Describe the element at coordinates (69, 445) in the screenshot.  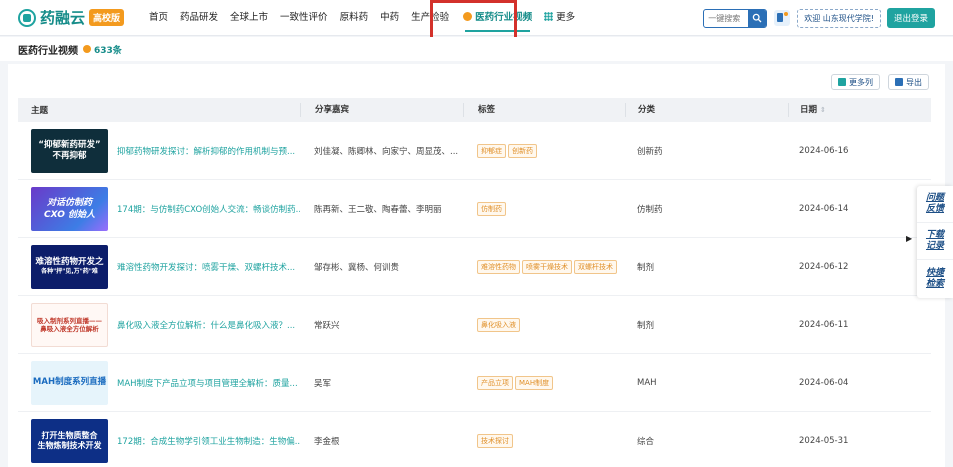
I see `thumb-line: 生物炼制技术开发` at that location.